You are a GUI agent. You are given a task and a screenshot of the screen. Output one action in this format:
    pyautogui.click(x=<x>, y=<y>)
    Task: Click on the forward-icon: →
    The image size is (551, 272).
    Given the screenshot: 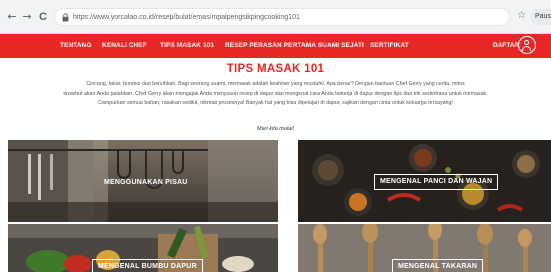 What is the action you would take?
    pyautogui.click(x=27, y=17)
    